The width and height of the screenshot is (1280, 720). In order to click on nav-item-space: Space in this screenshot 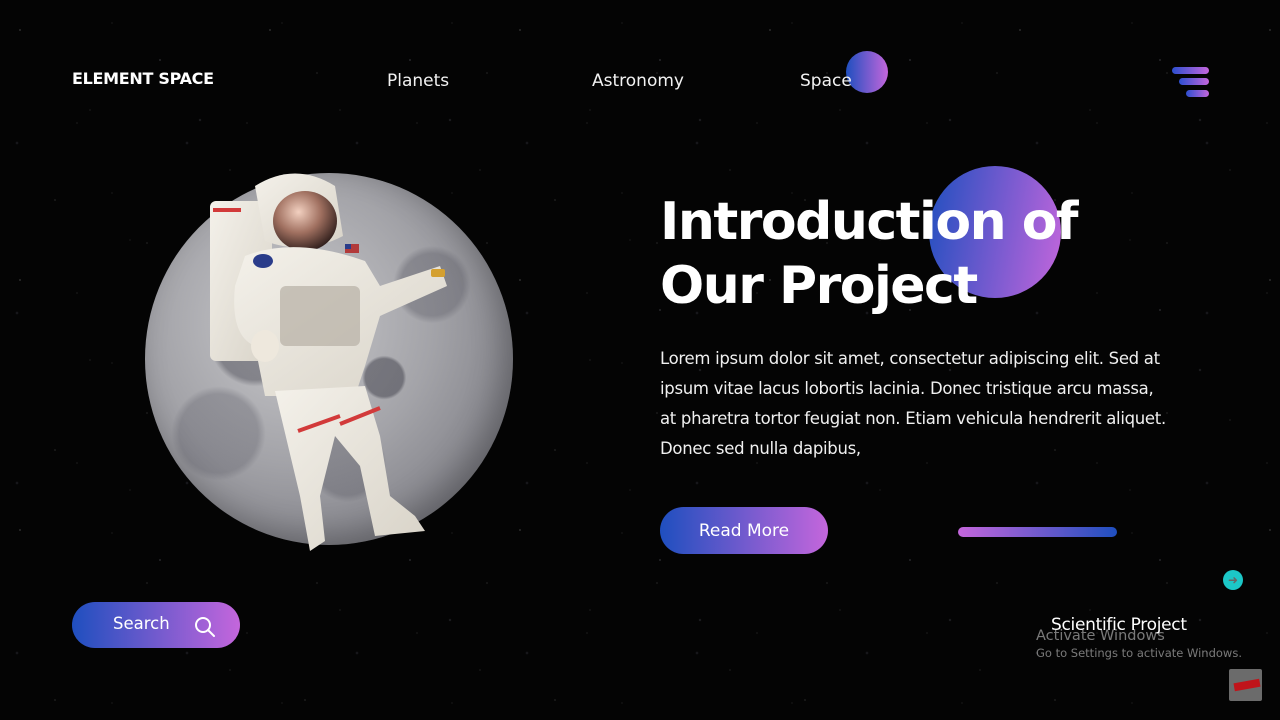, I will do `click(826, 81)`.